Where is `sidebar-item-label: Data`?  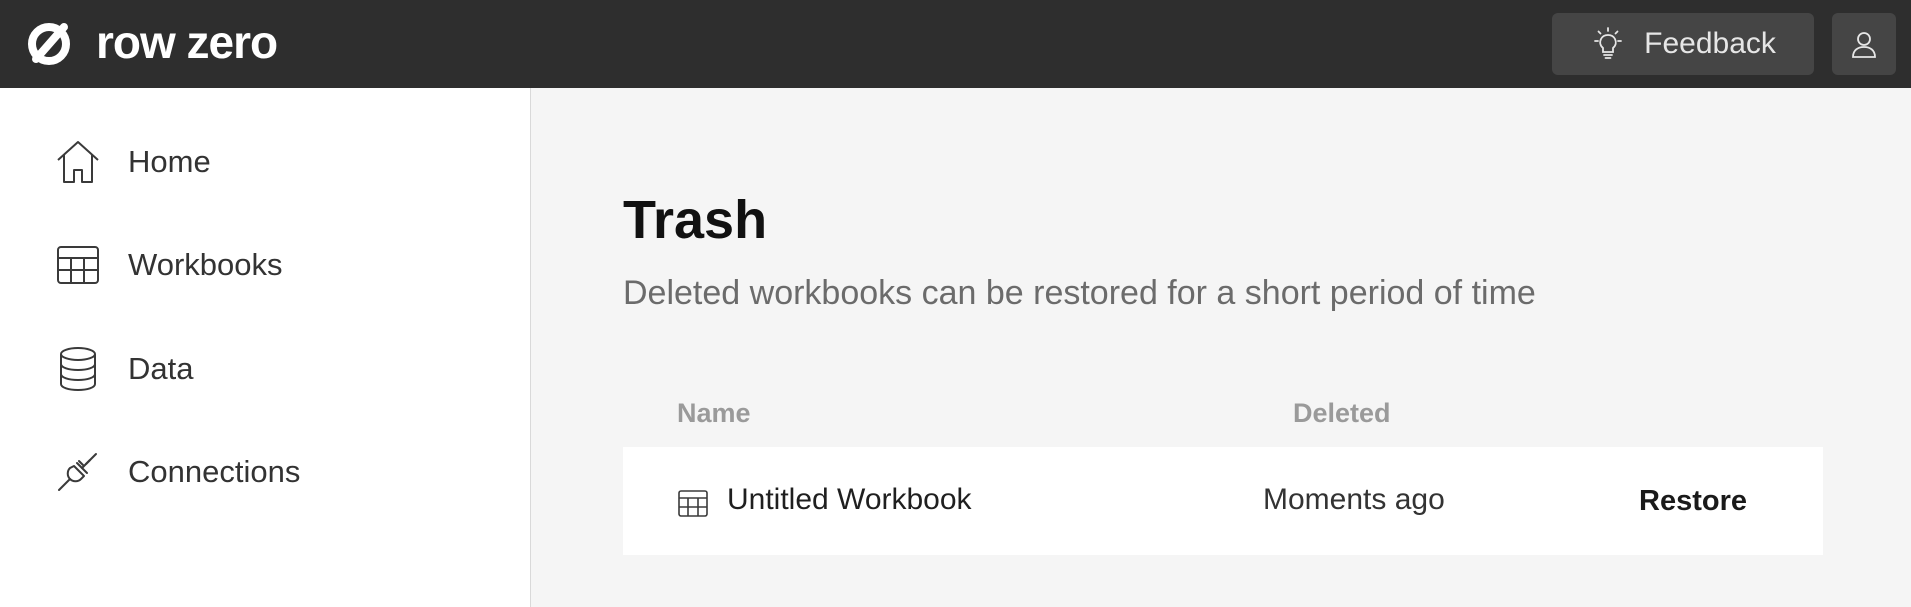 sidebar-item-label: Data is located at coordinates (161, 368).